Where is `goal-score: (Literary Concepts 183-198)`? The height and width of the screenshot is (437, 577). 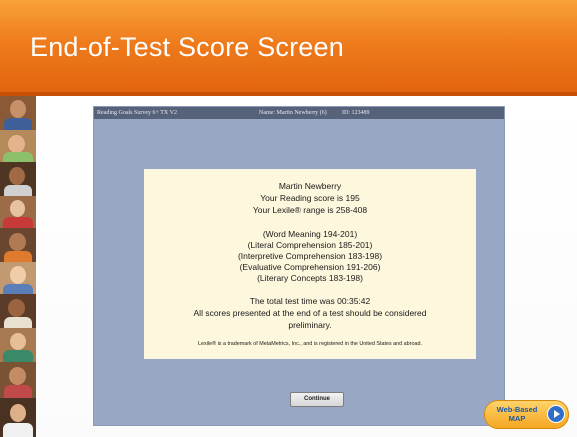 goal-score: (Literary Concepts 183-198) is located at coordinates (310, 278).